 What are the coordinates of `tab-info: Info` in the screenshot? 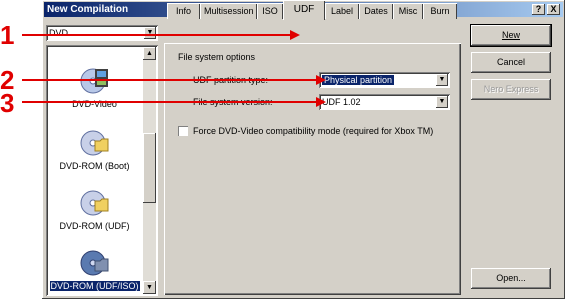 It's located at (183, 11).